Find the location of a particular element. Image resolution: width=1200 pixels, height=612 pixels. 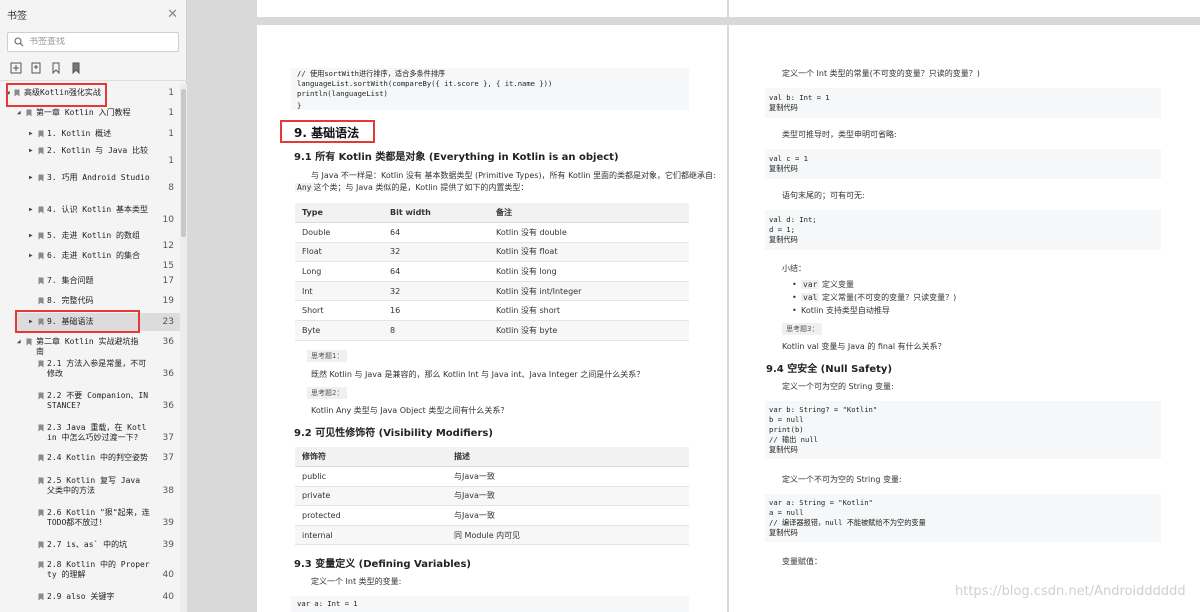

code-line: var a: String = "Kotlin" is located at coordinates (821, 502).